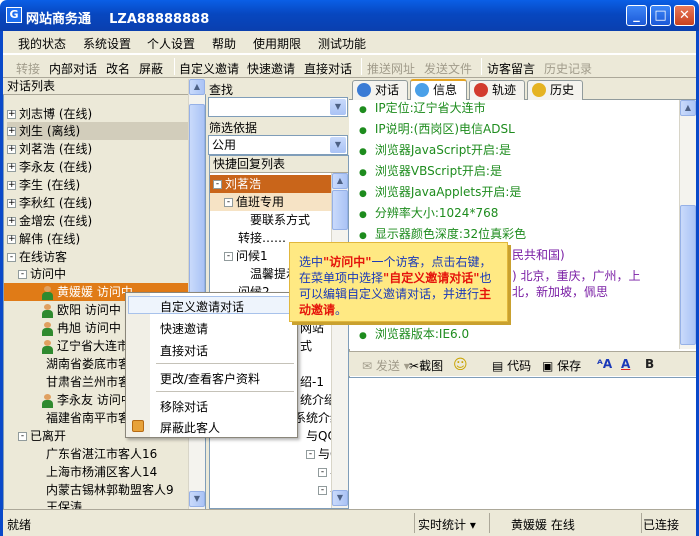 This screenshot has width=699, height=536. I want to click on quick-reply-scrollbar: ▲ ▼, so click(339, 340).